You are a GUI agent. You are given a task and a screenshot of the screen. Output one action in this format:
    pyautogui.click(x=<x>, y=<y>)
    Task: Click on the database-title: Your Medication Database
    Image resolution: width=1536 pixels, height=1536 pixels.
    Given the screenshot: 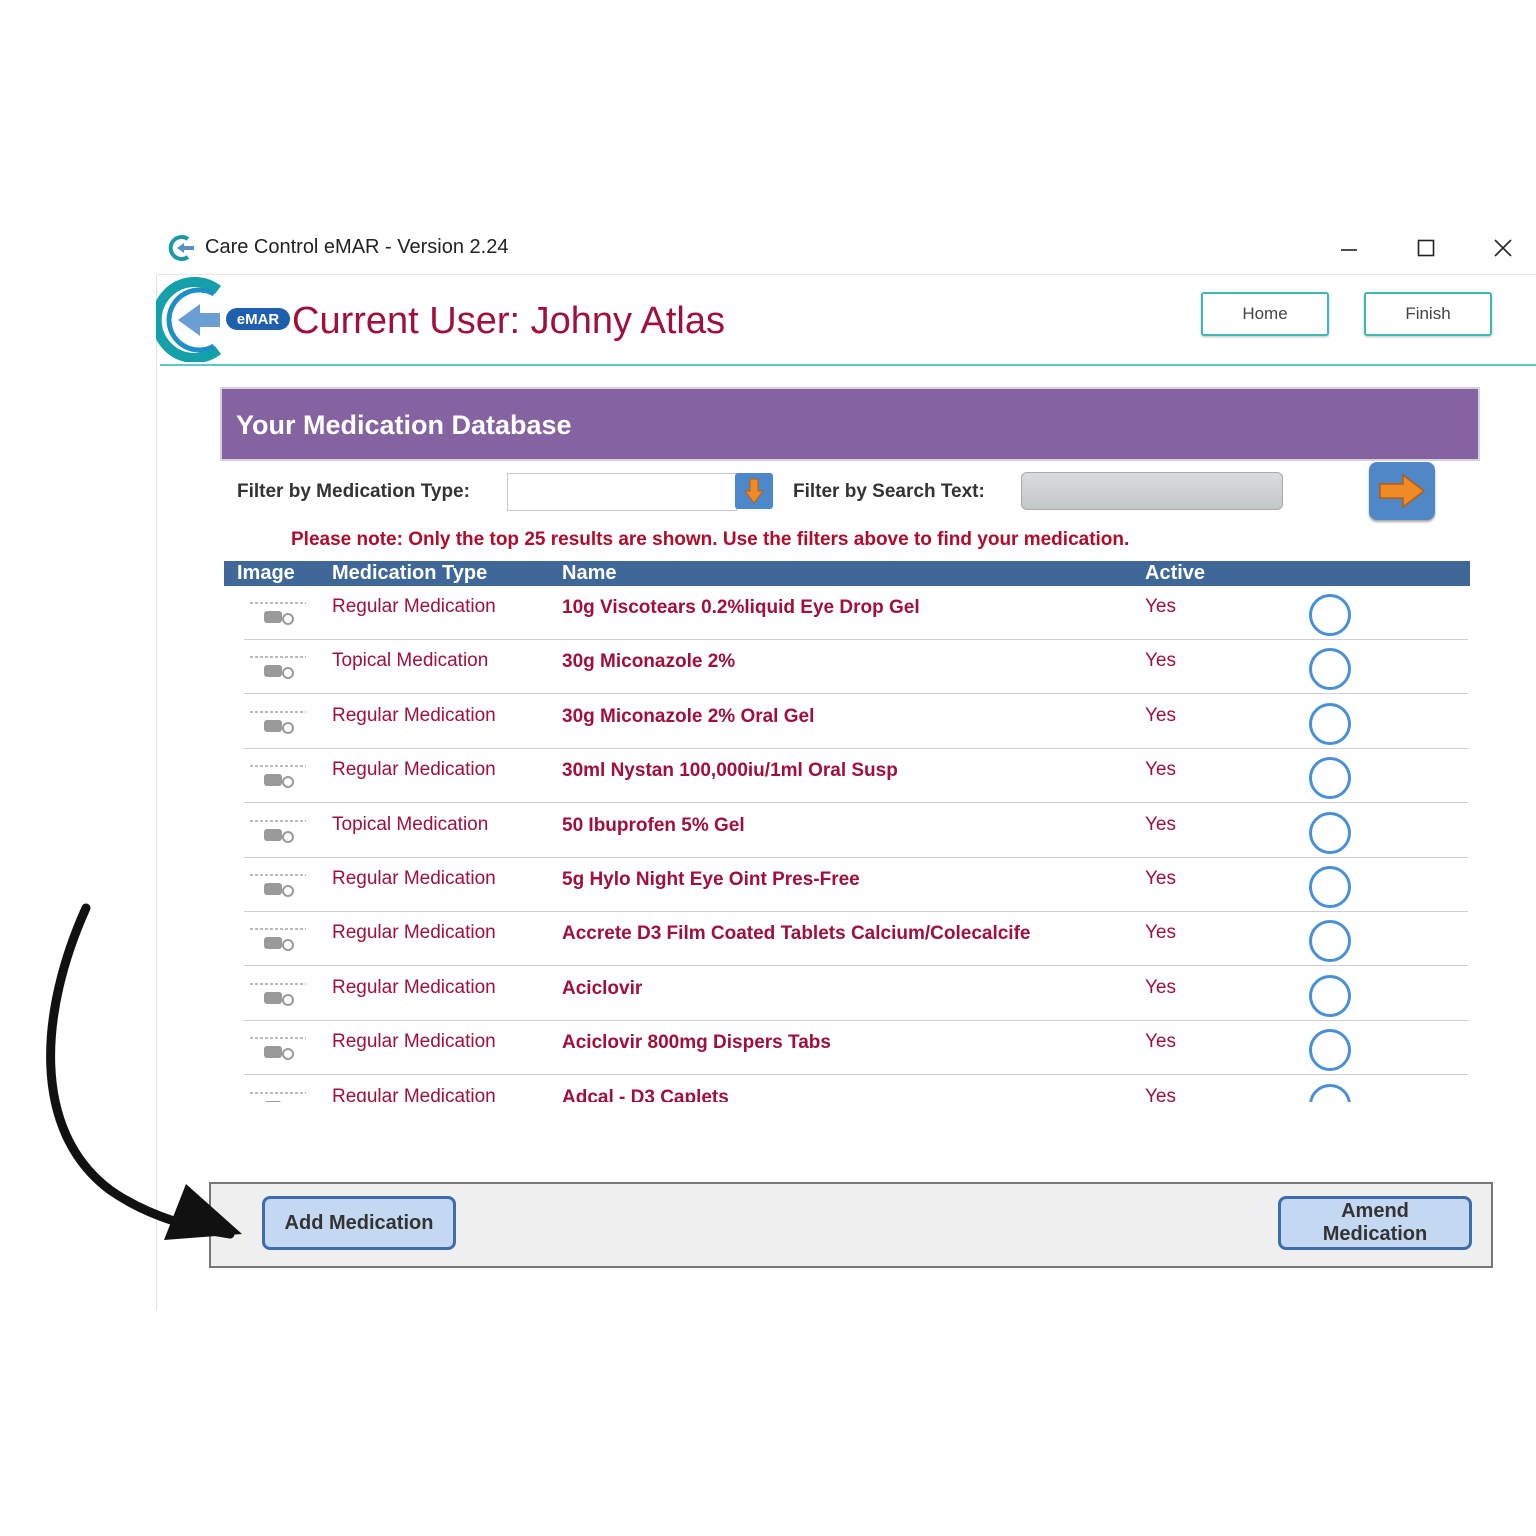 What is the action you would take?
    pyautogui.click(x=404, y=425)
    